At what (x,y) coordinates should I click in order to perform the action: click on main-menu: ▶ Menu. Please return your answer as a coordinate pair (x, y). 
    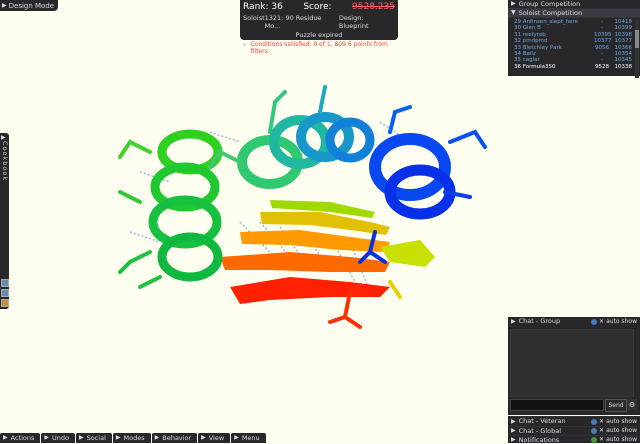
    Looking at the image, I should click on (248, 438).